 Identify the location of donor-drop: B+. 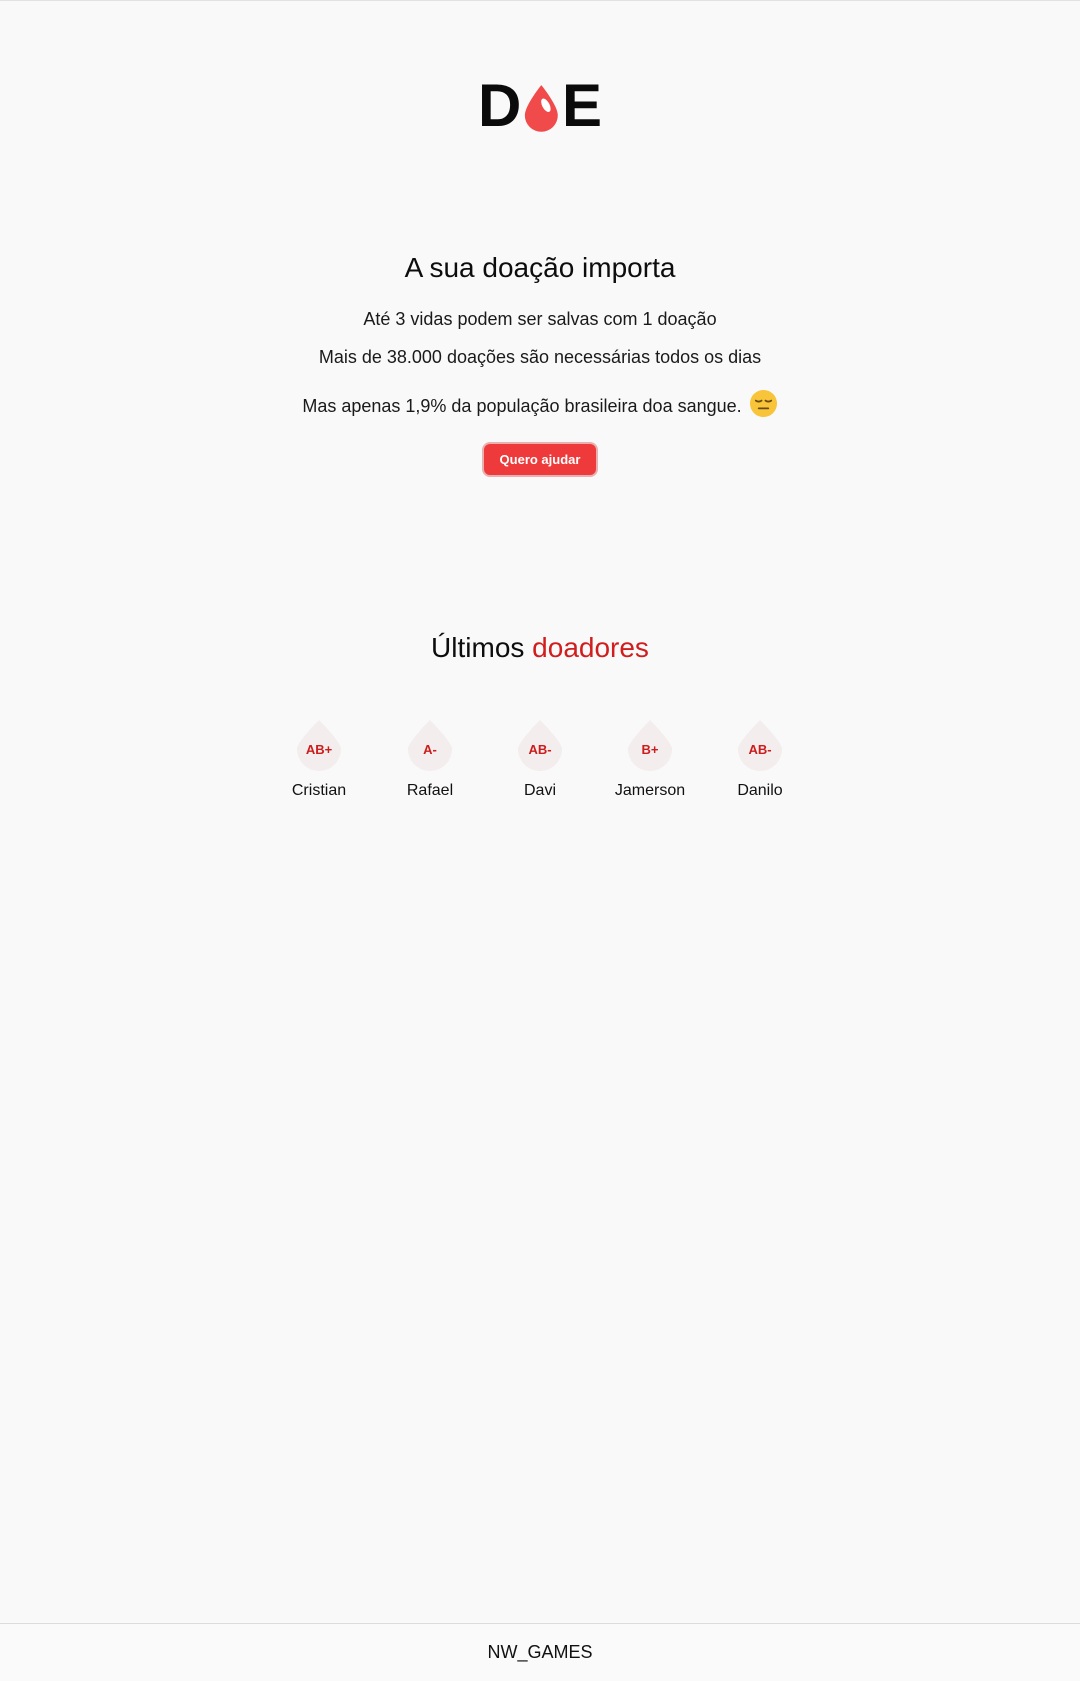
(650, 746).